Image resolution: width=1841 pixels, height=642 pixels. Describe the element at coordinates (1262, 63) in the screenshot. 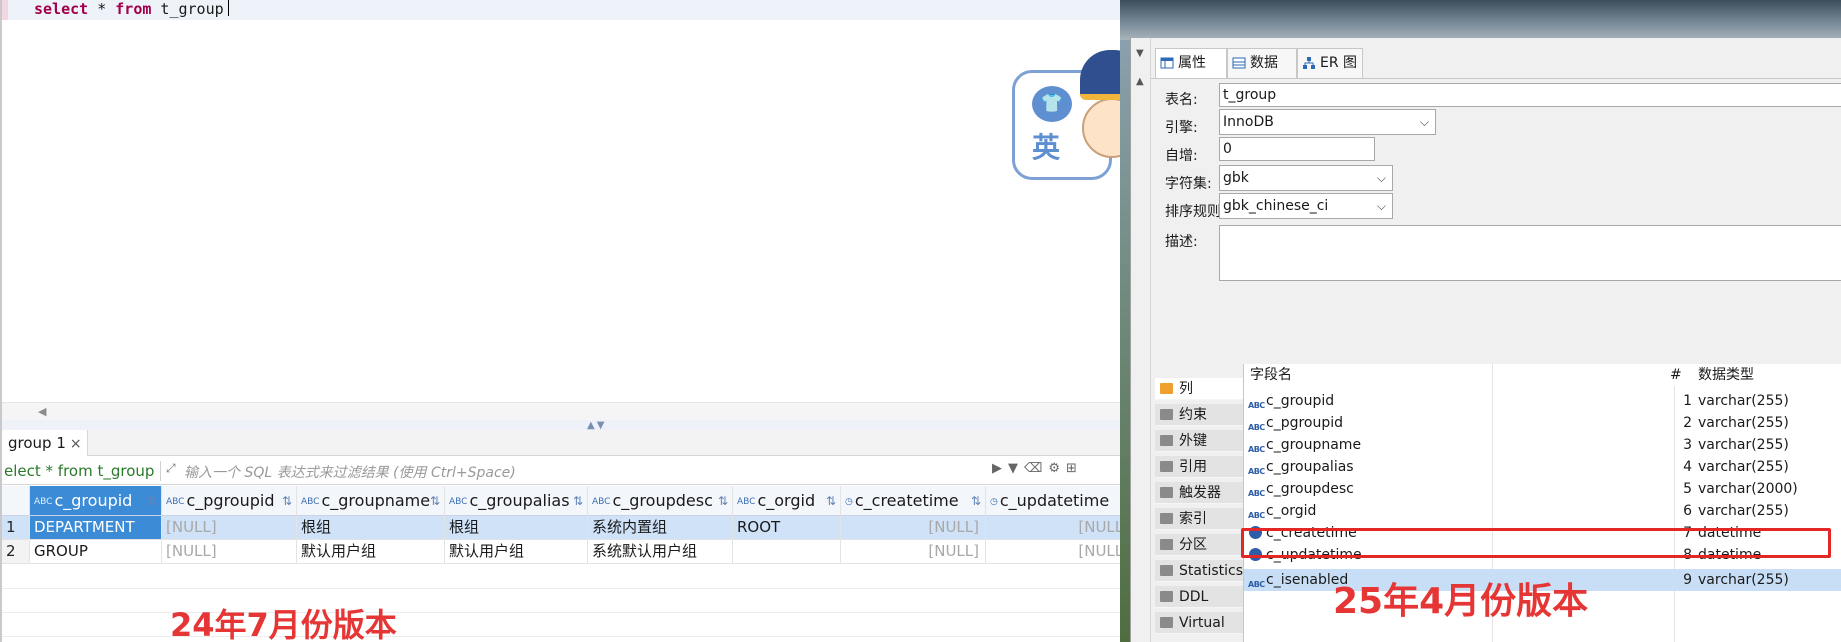

I see `tab-data: 数据` at that location.